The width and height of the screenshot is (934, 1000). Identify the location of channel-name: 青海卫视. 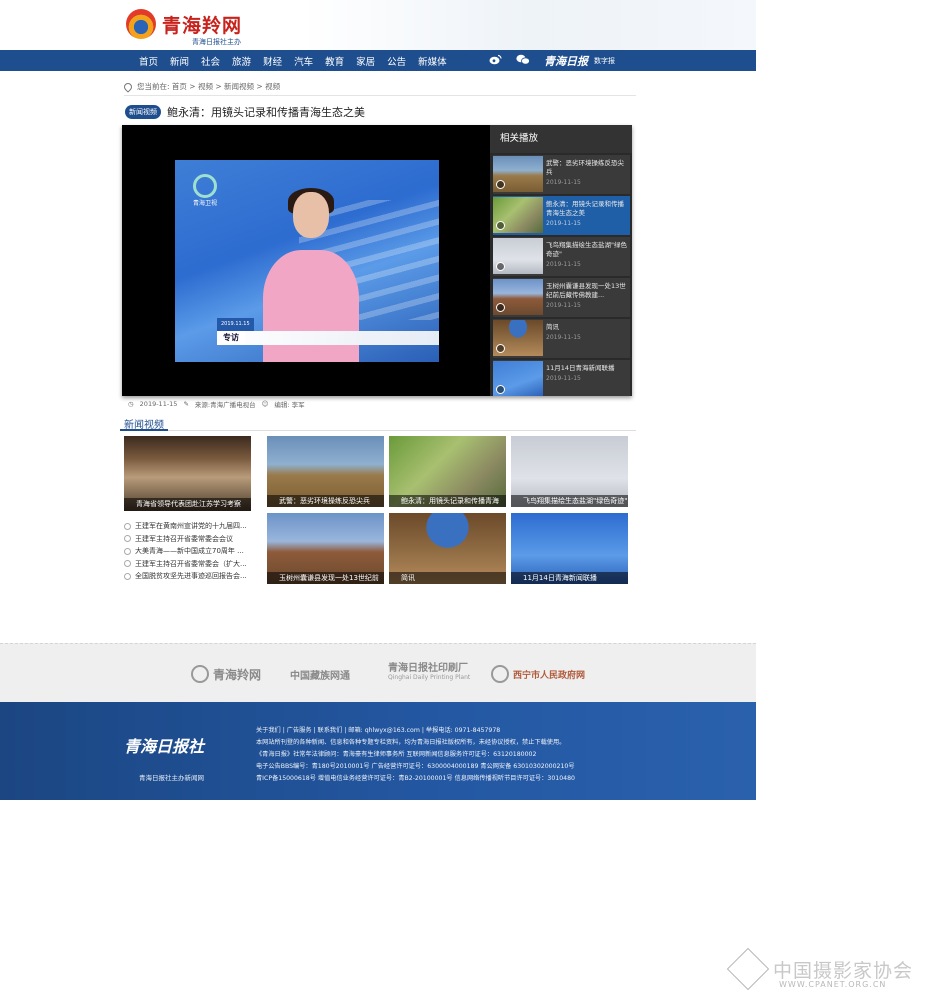
(205, 203).